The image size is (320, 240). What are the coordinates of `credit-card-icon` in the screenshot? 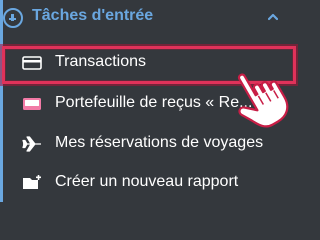 It's located at (32, 63).